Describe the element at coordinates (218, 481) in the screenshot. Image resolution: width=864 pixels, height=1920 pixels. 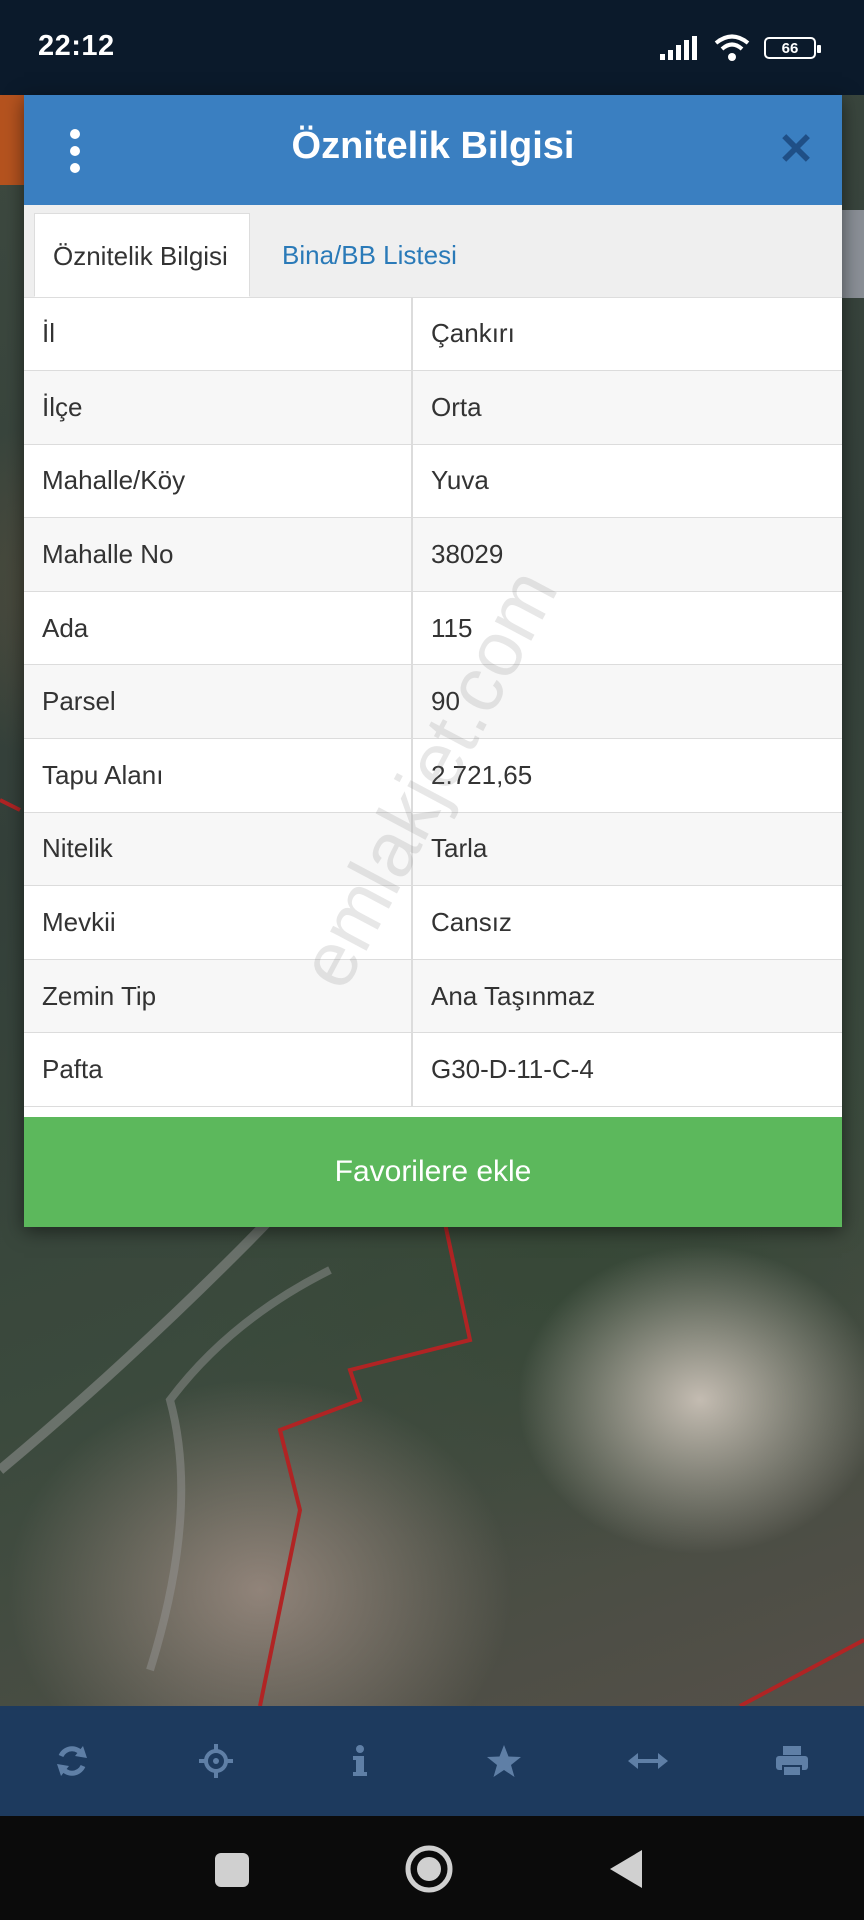
I see `row-key: Mahalle/Köy` at that location.